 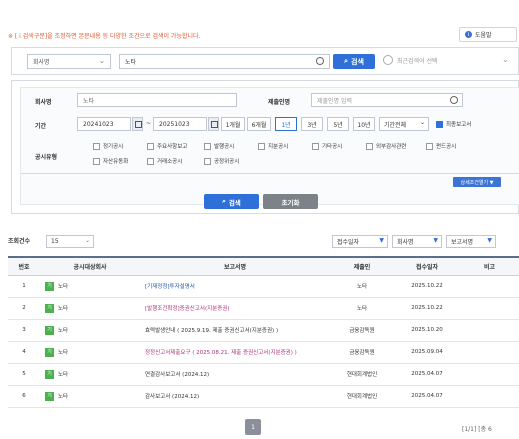 I want to click on start-date-field: 20241023, so click(x=104, y=124).